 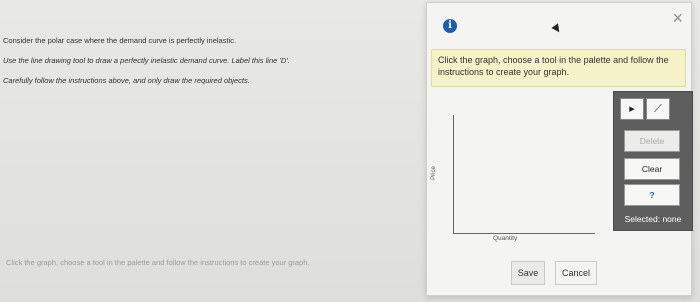 What do you see at coordinates (505, 238) in the screenshot?
I see `x-axis-label: Quantity` at bounding box center [505, 238].